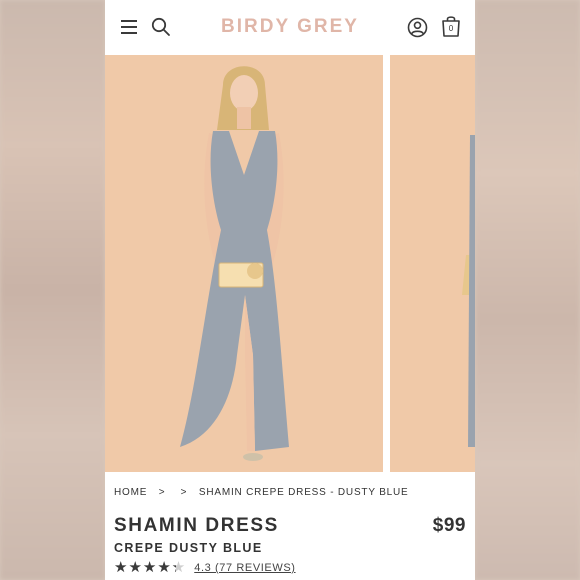 The image size is (580, 580). I want to click on shopping-bag-icon: 0, so click(451, 28).